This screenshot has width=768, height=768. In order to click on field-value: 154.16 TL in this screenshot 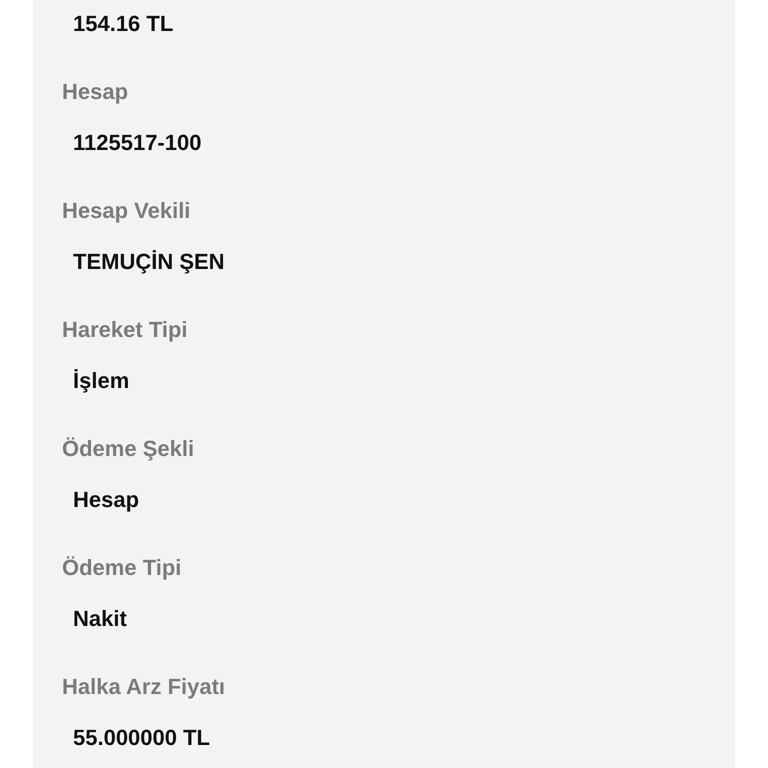, I will do `click(123, 24)`.